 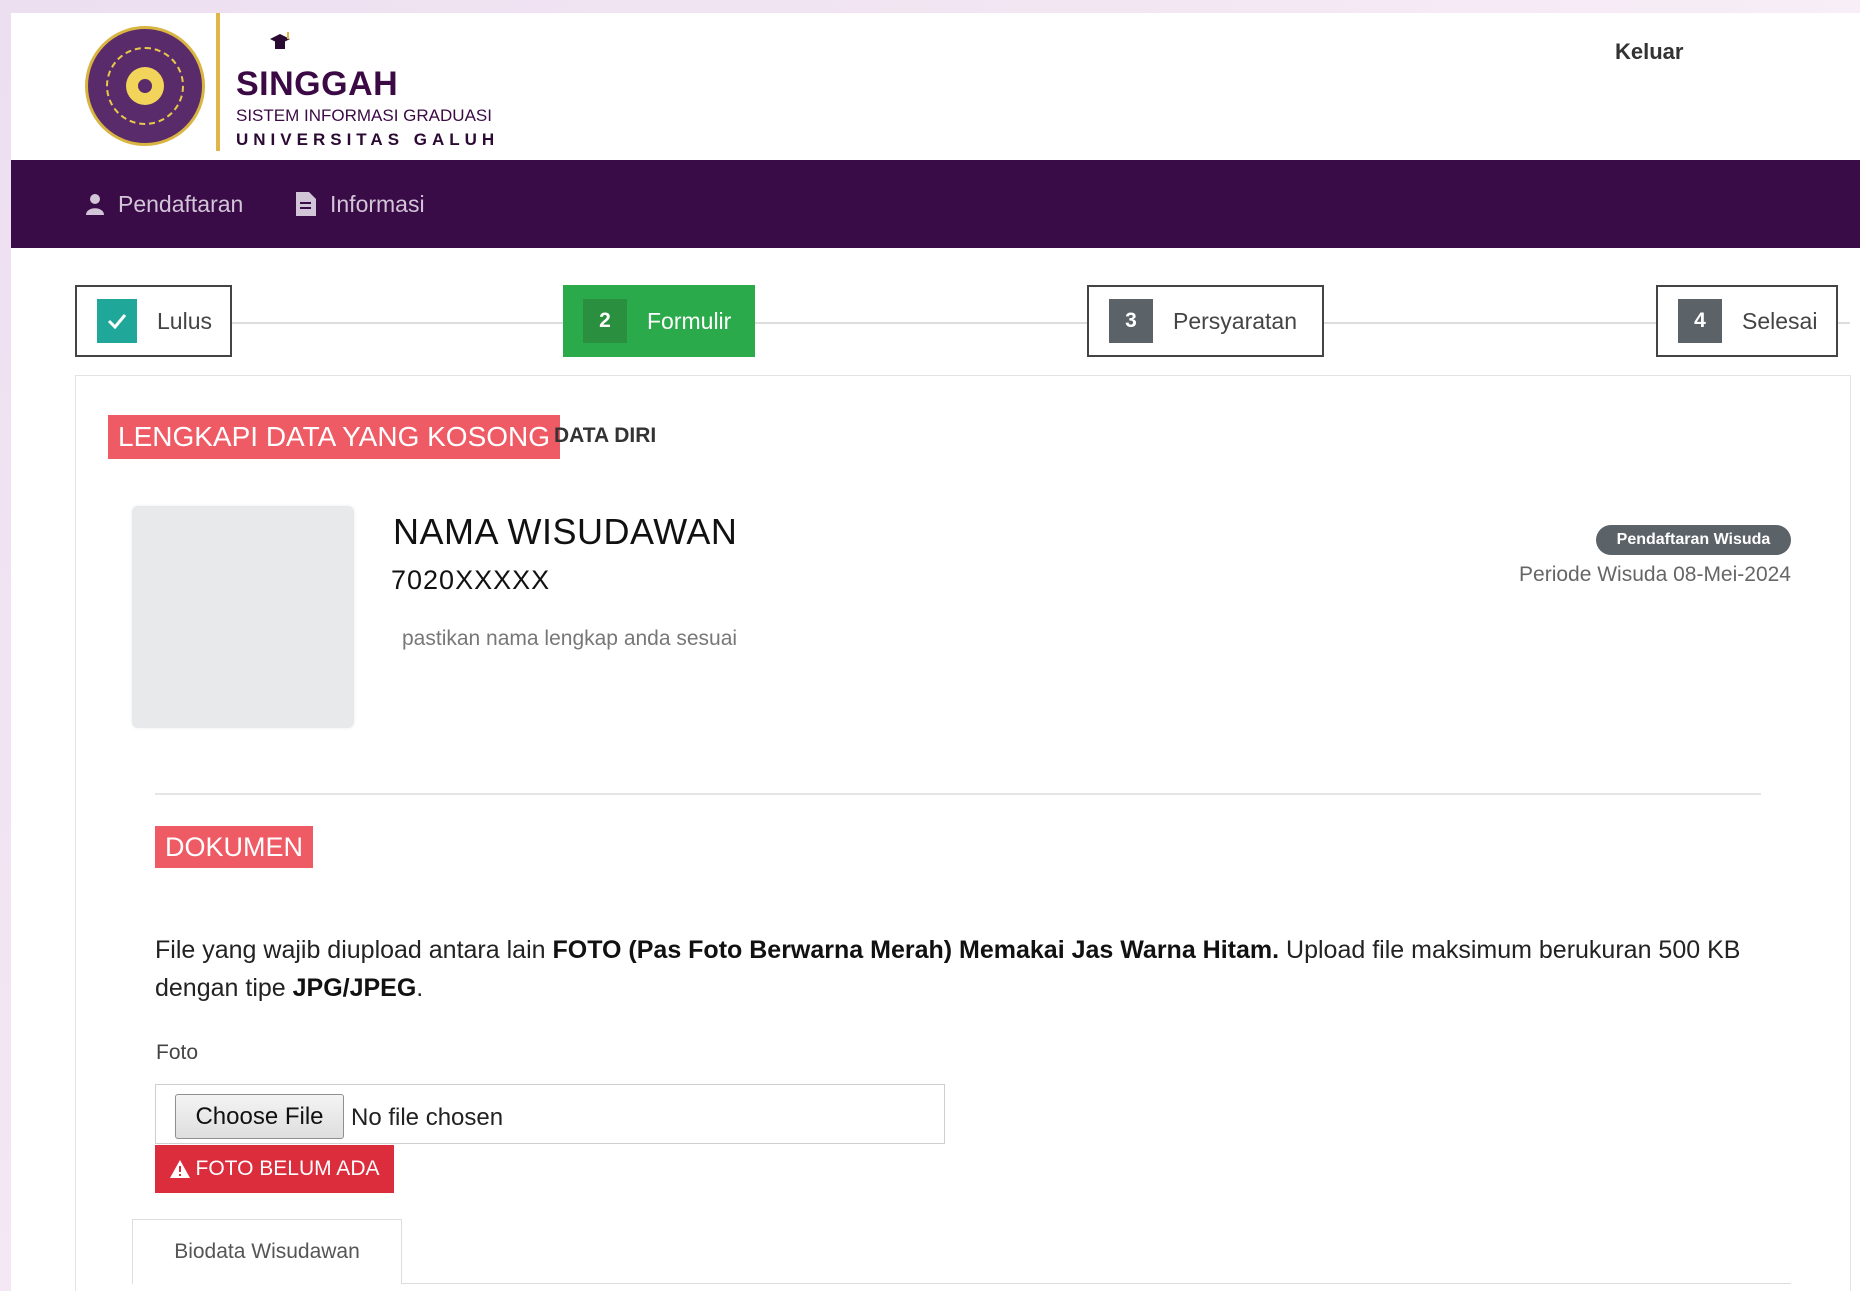 I want to click on step-selesai: 4 Selesai, so click(x=1747, y=321).